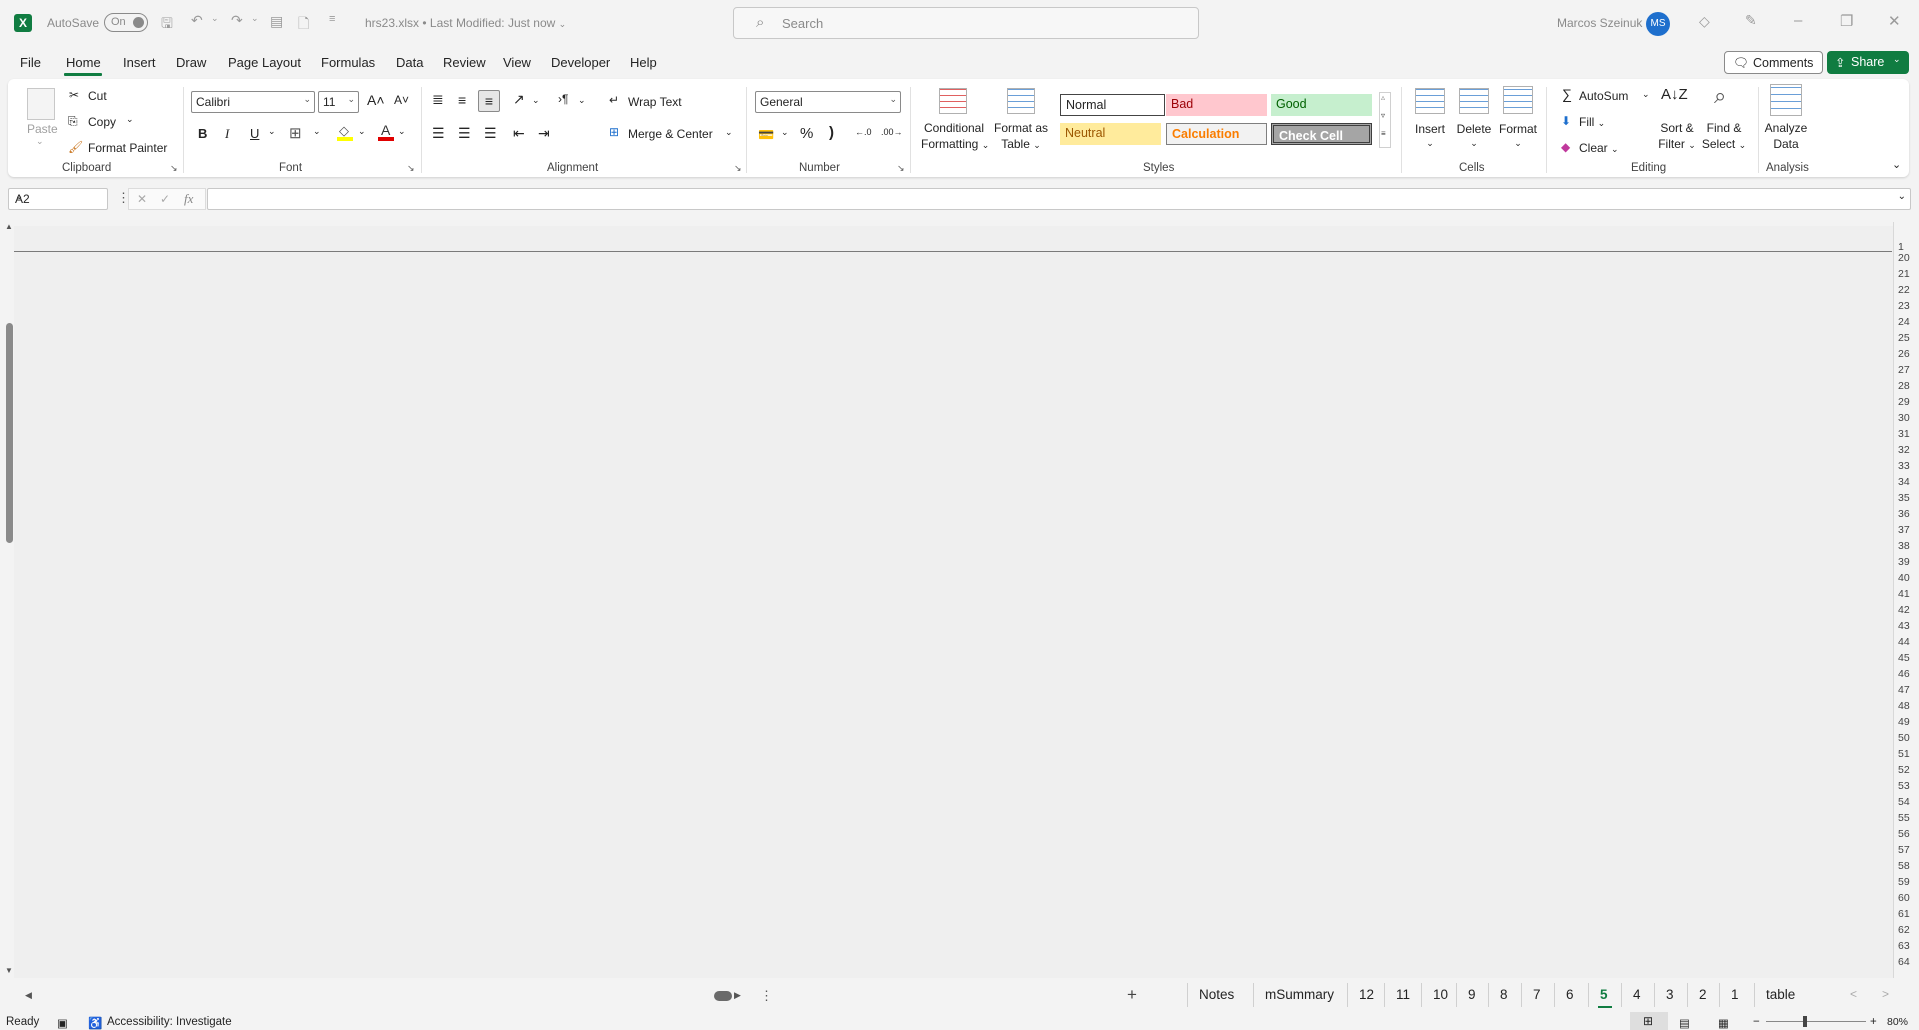 The image size is (1919, 1030). Describe the element at coordinates (1658, 24) in the screenshot. I see `avatar: MS` at that location.